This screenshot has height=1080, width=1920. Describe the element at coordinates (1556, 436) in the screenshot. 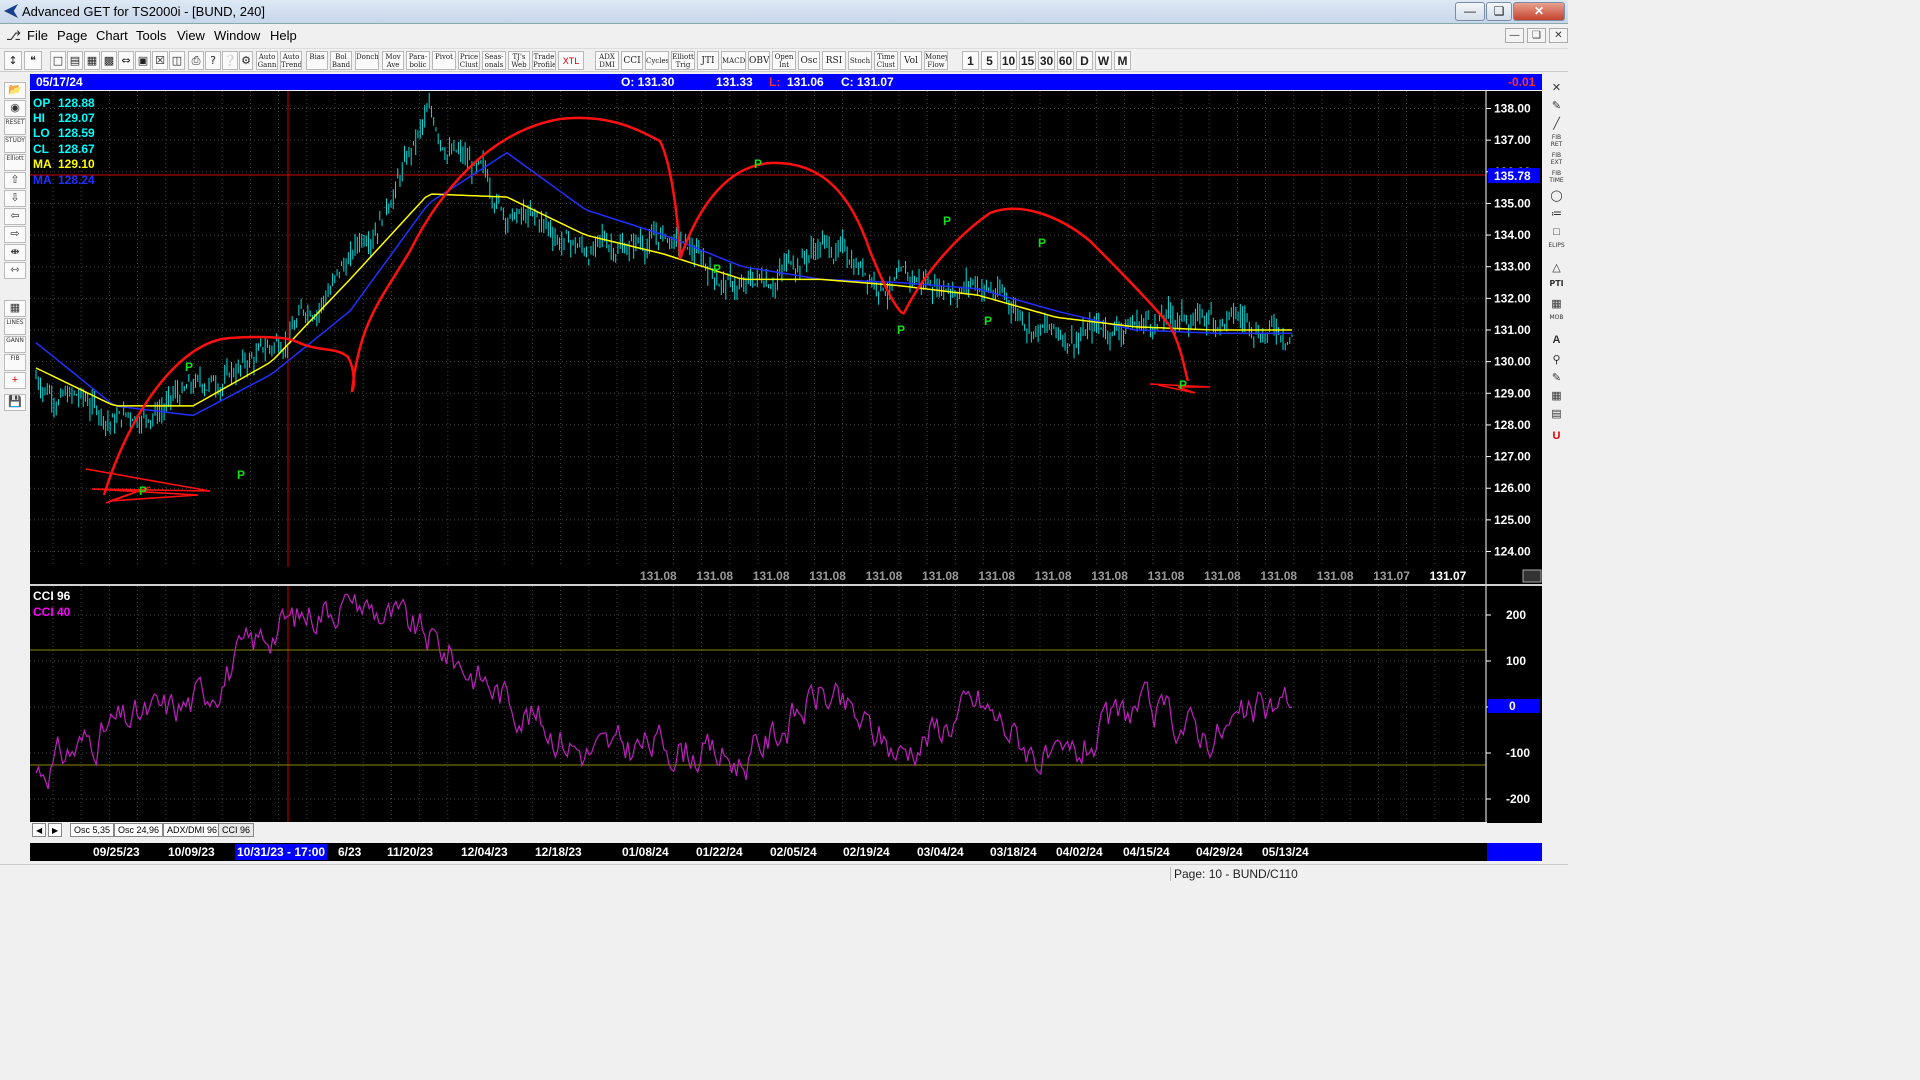

I see `magnet-icon: U` at that location.